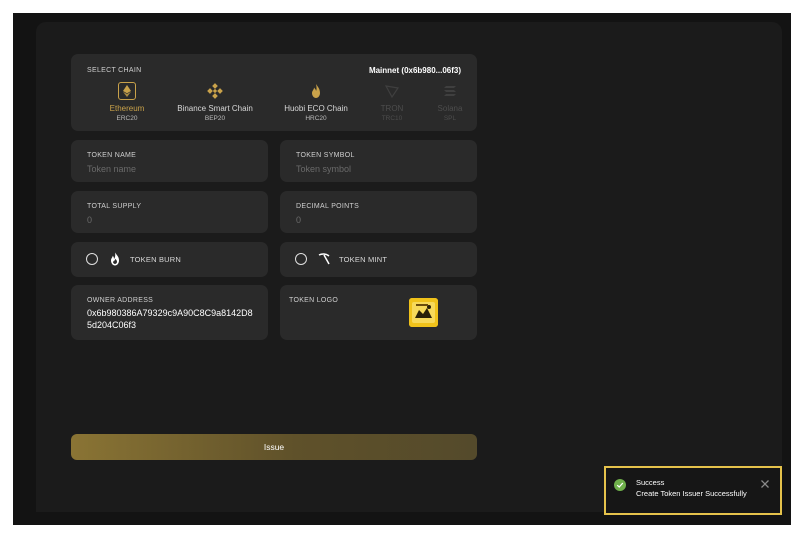 Image resolution: width=800 pixels, height=538 pixels. Describe the element at coordinates (127, 102) in the screenshot. I see `chain-option-ethereum: Ethereum ERC20` at that location.